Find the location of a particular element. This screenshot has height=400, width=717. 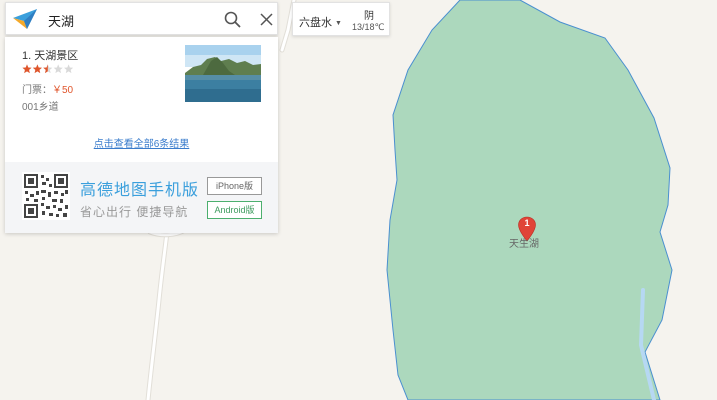

city-selector: 六盘水 ▼ is located at coordinates (320, 22).